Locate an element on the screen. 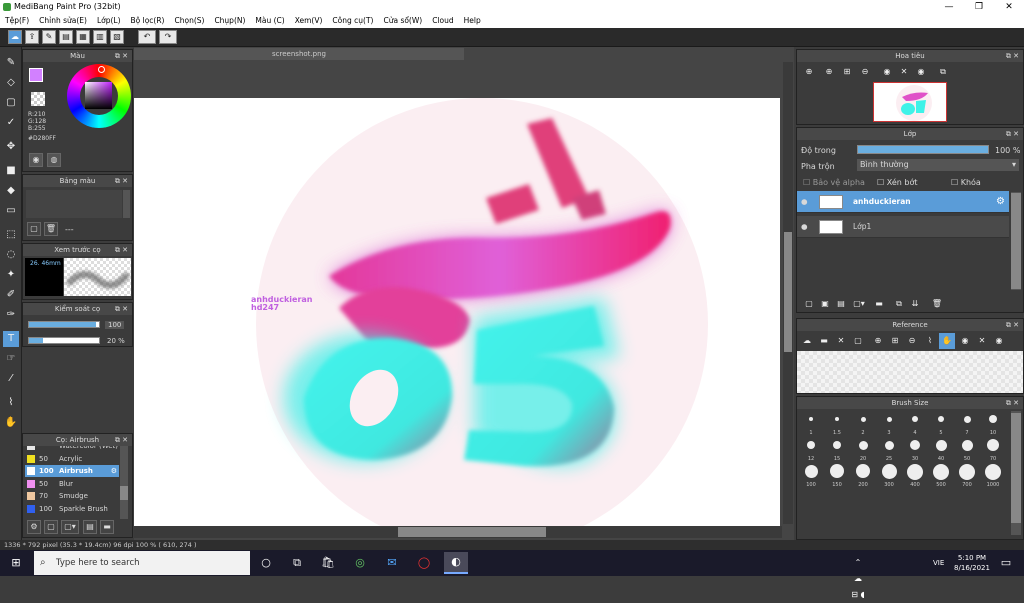 This screenshot has height=603, width=1024. layer-opacity-slider is located at coordinates (923, 149).